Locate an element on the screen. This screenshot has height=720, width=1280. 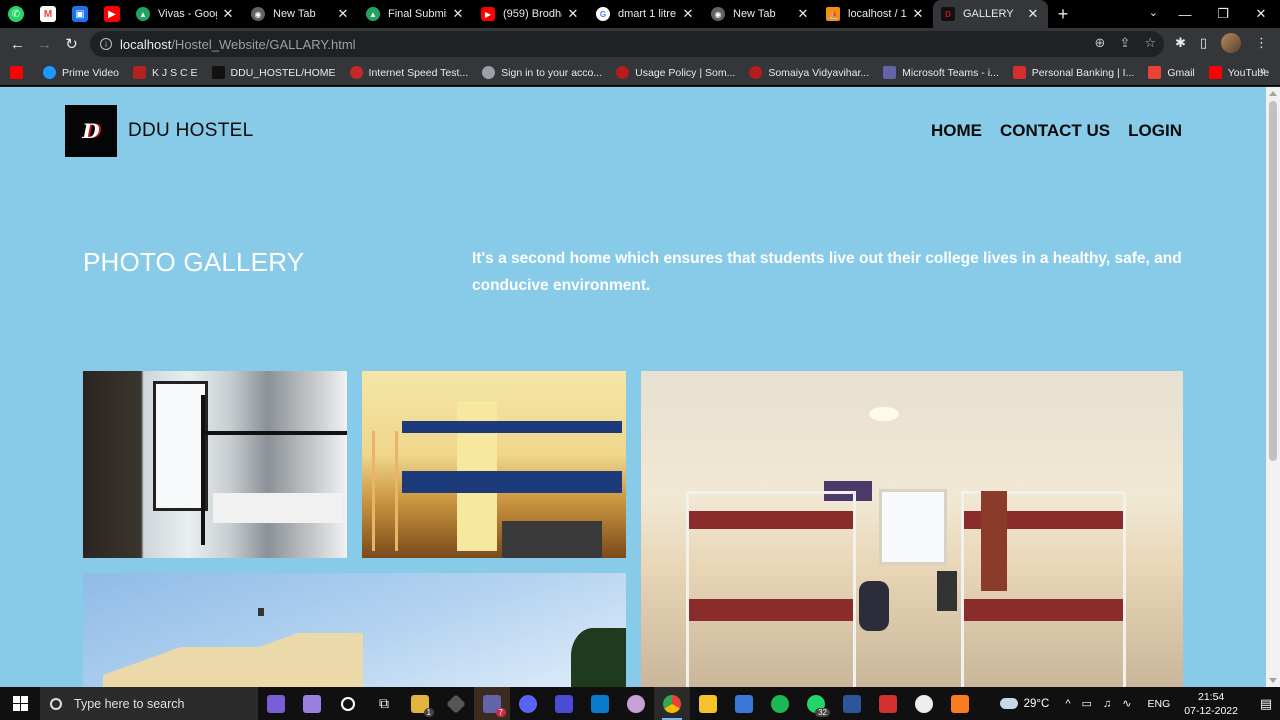
google-drive-icon: ▲ is located at coordinates (373, 14).